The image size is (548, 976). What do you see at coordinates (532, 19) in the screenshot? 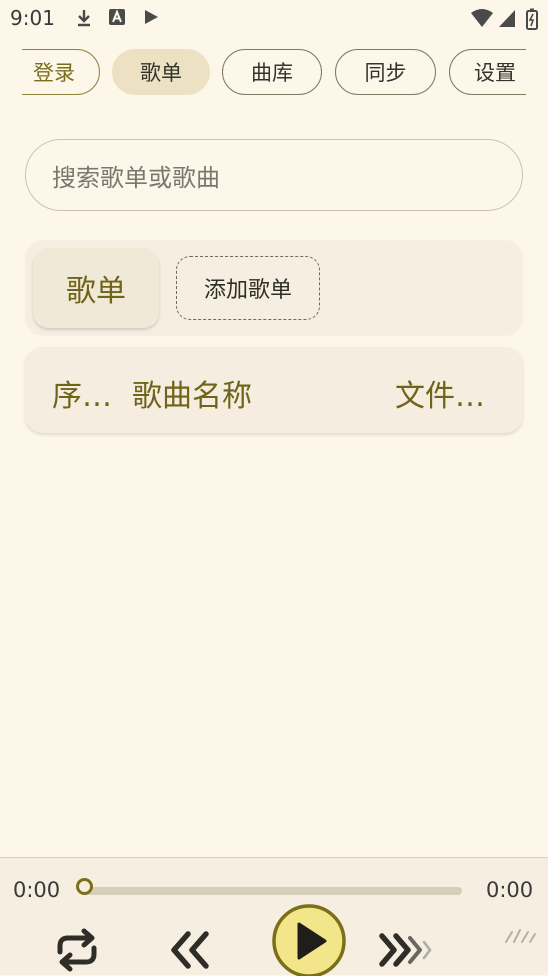
I see `battery-icon` at bounding box center [532, 19].